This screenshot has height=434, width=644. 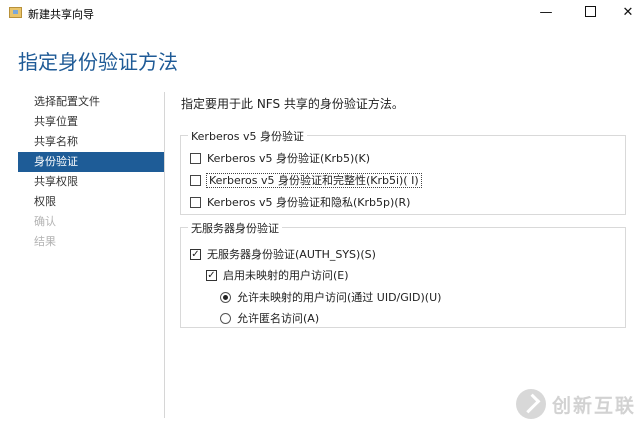 I want to click on nav-item-share-name: 共享名称, so click(x=91, y=142).